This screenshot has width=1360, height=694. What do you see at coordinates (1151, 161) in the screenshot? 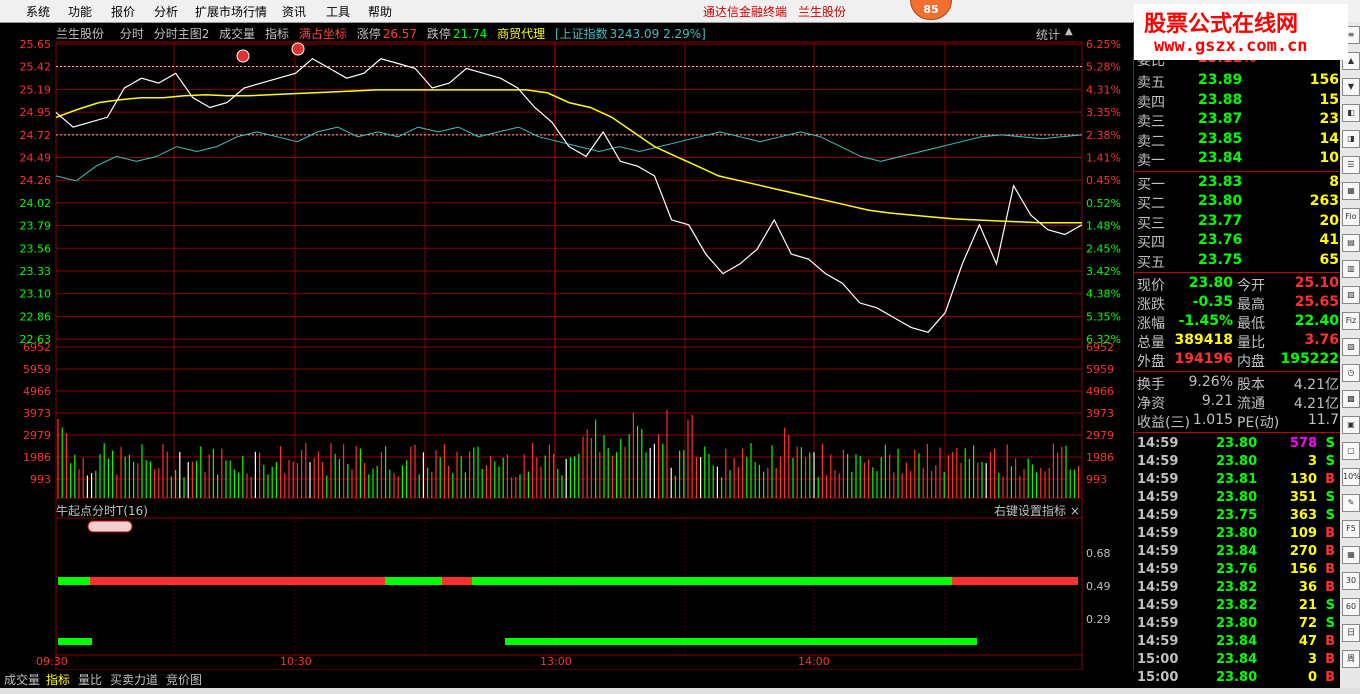
I see `sell-level-label: 卖一` at bounding box center [1151, 161].